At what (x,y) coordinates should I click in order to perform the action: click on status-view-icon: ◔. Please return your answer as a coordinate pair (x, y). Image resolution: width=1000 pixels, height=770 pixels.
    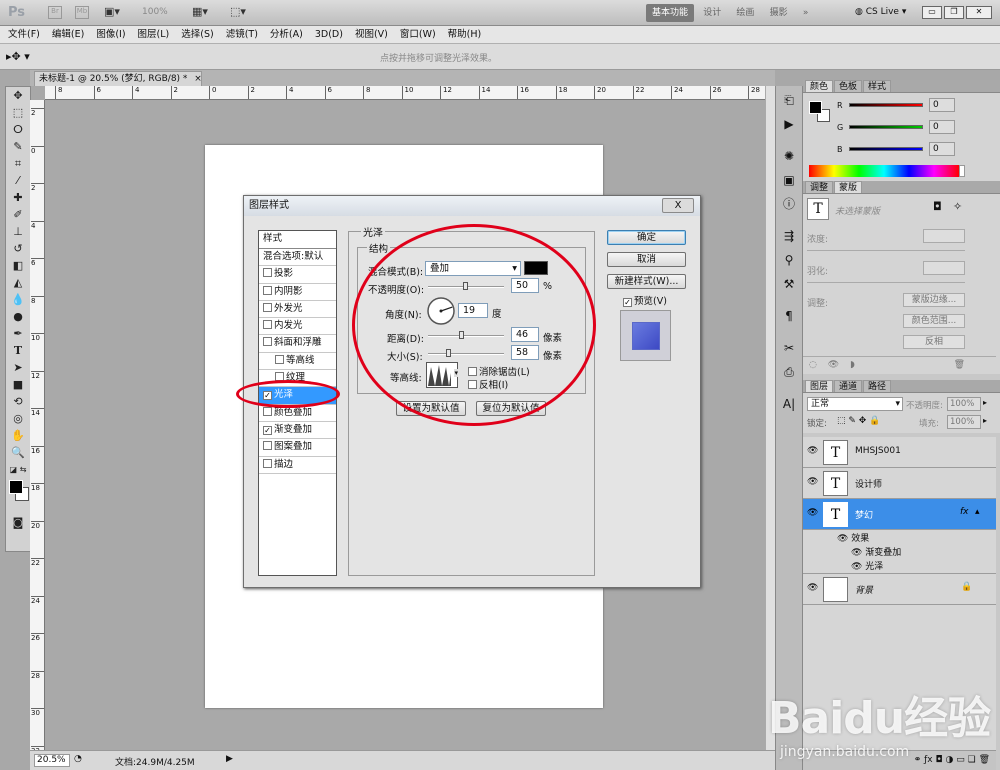
    Looking at the image, I should click on (78, 759).